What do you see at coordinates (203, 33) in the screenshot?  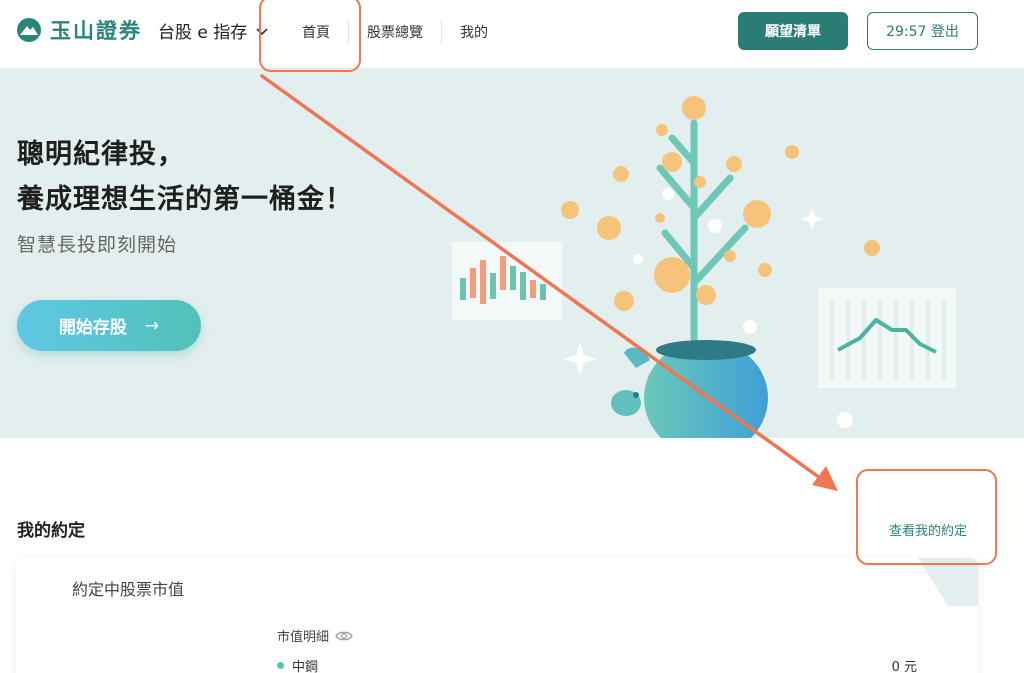 I see `app-name: 台股 e 指存` at bounding box center [203, 33].